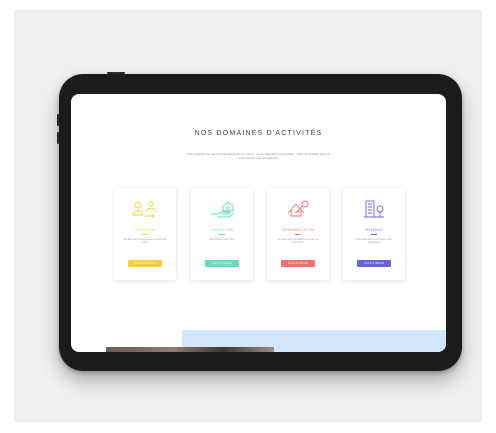 This screenshot has width=496, height=433. Describe the element at coordinates (374, 209) in the screenshot. I see `building-tree-icon` at that location.